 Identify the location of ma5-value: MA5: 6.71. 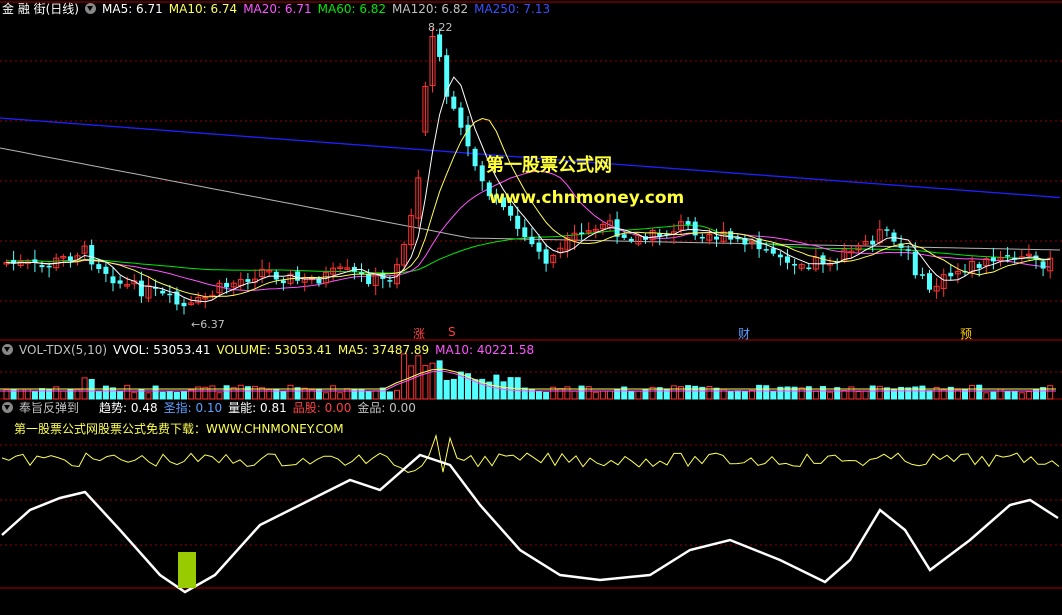
(132, 9).